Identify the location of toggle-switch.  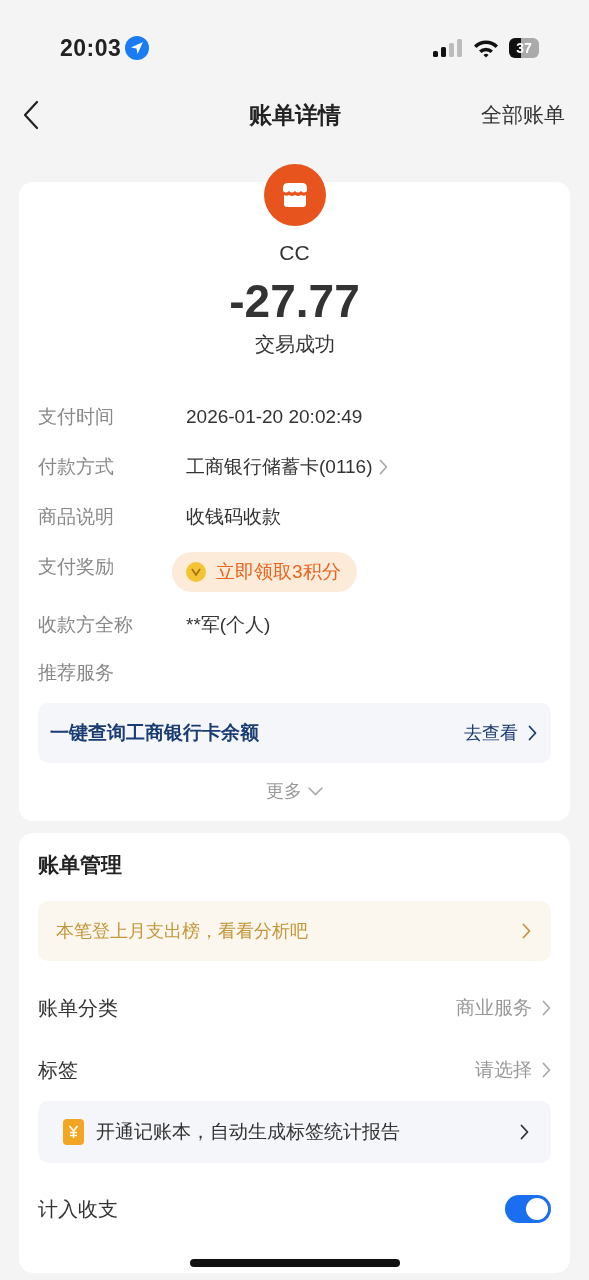
(528, 1209).